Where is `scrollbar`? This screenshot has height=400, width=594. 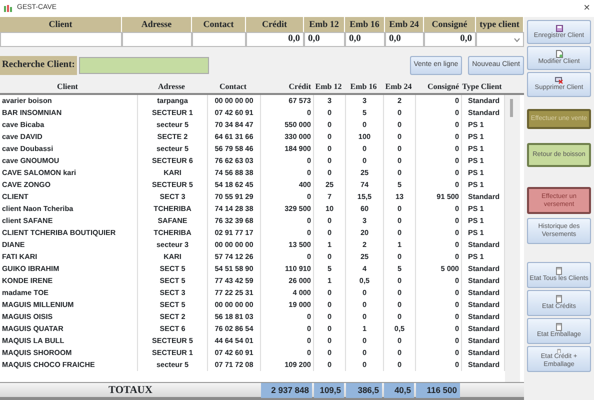
scrollbar is located at coordinates (512, 238).